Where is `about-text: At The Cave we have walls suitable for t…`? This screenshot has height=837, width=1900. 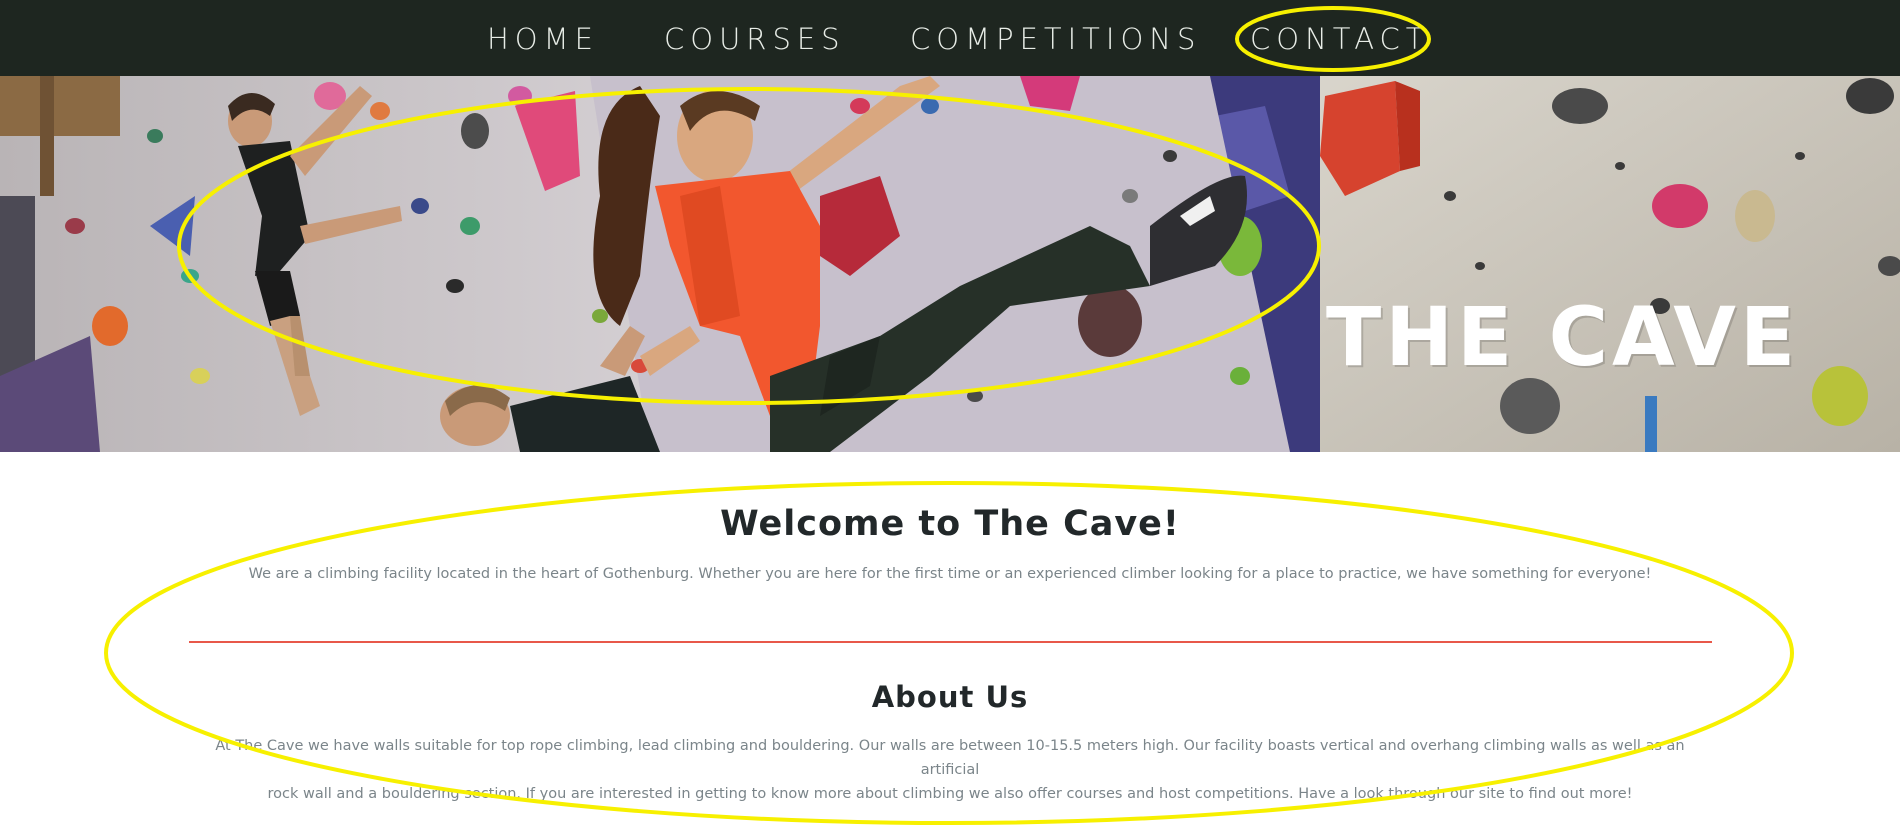 about-text: At The Cave we have walls suitable for t… is located at coordinates (950, 770).